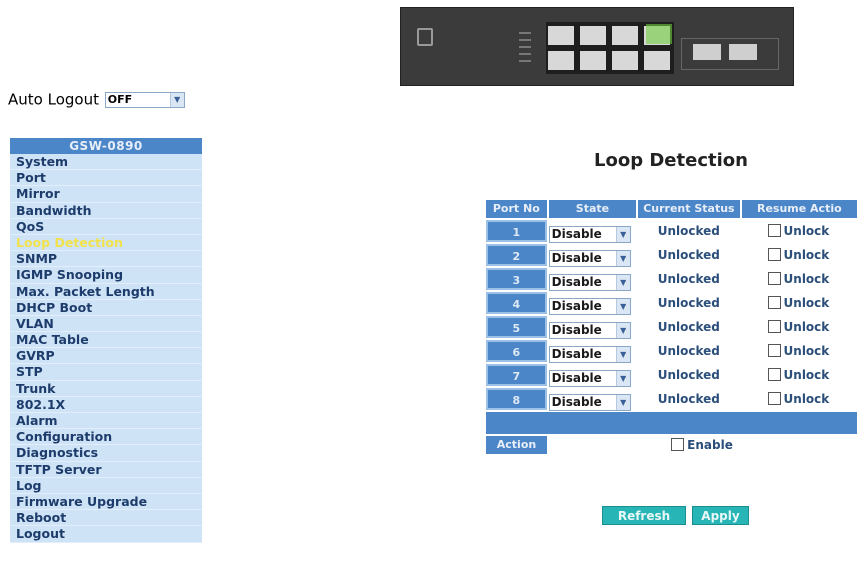  What do you see at coordinates (120, 99) in the screenshot?
I see `auto-logout-value: OFF` at bounding box center [120, 99].